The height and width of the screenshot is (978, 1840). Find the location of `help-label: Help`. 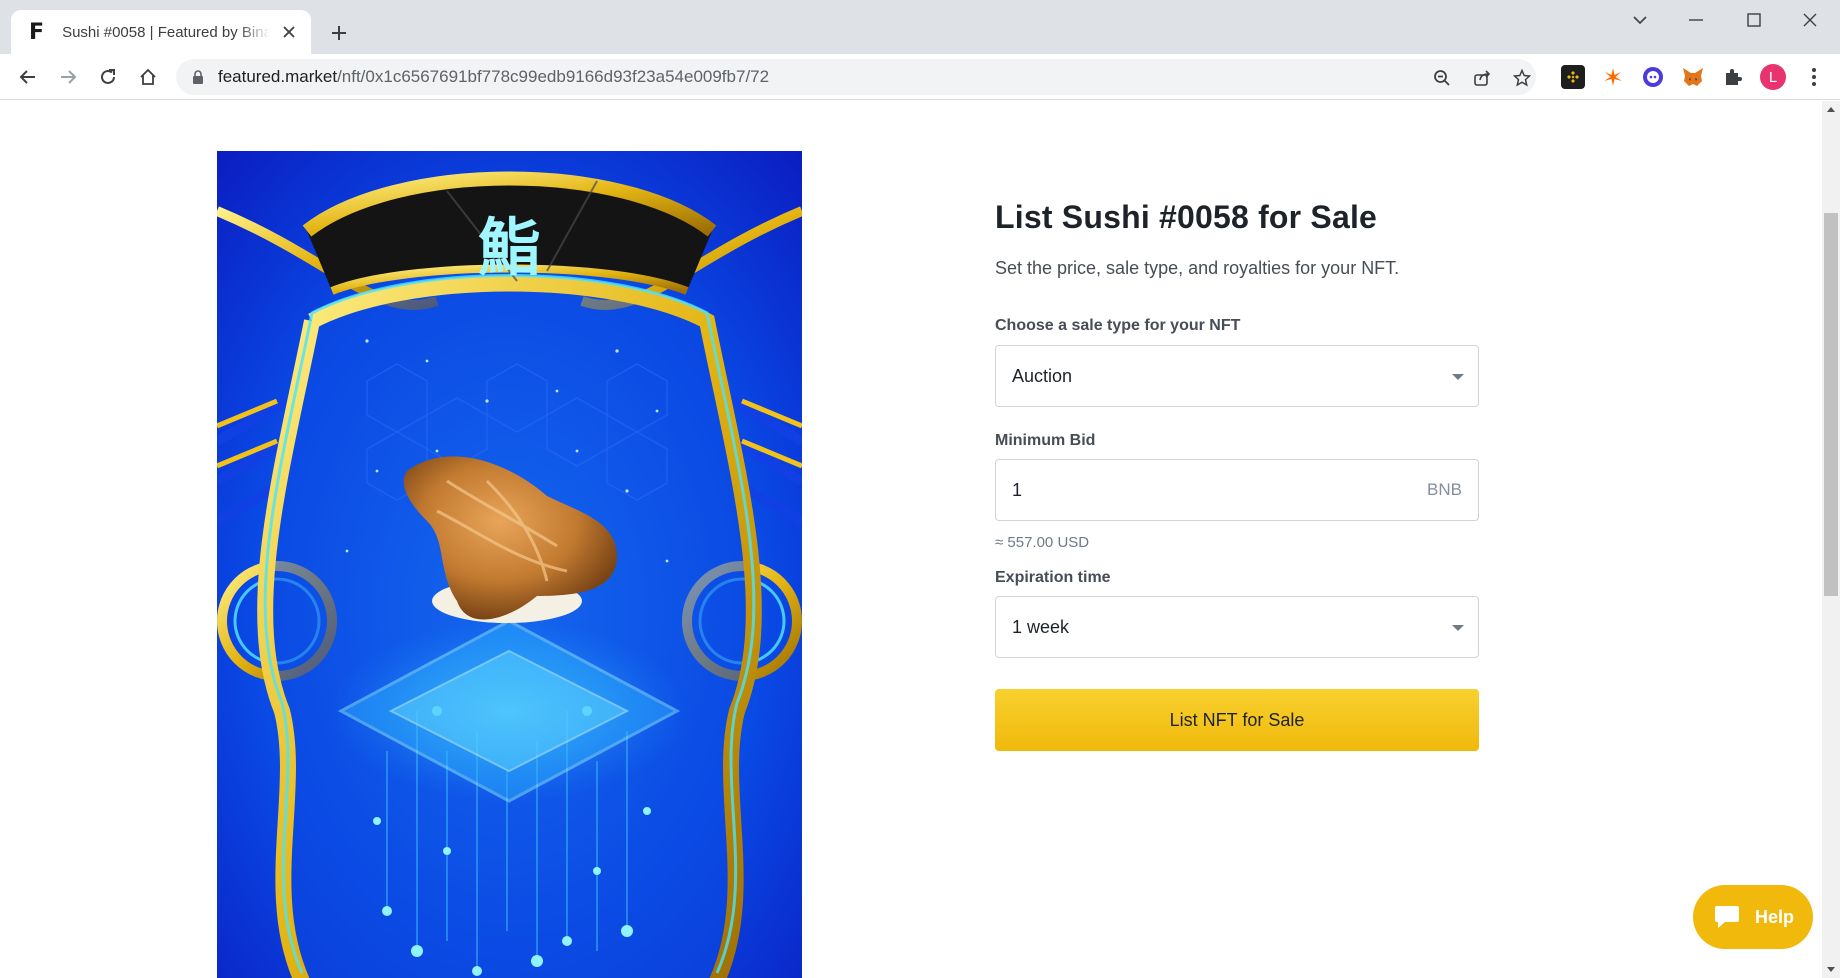

help-label: Help is located at coordinates (1775, 916).